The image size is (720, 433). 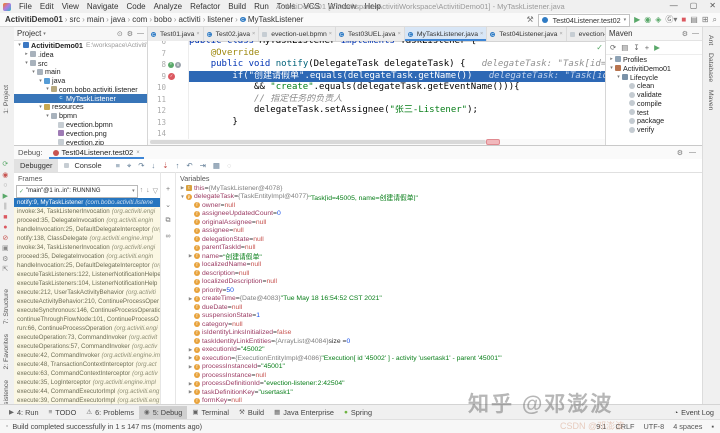 What do you see at coordinates (139, 19) in the screenshot?
I see `breadcrumb-item: com` at bounding box center [139, 19].